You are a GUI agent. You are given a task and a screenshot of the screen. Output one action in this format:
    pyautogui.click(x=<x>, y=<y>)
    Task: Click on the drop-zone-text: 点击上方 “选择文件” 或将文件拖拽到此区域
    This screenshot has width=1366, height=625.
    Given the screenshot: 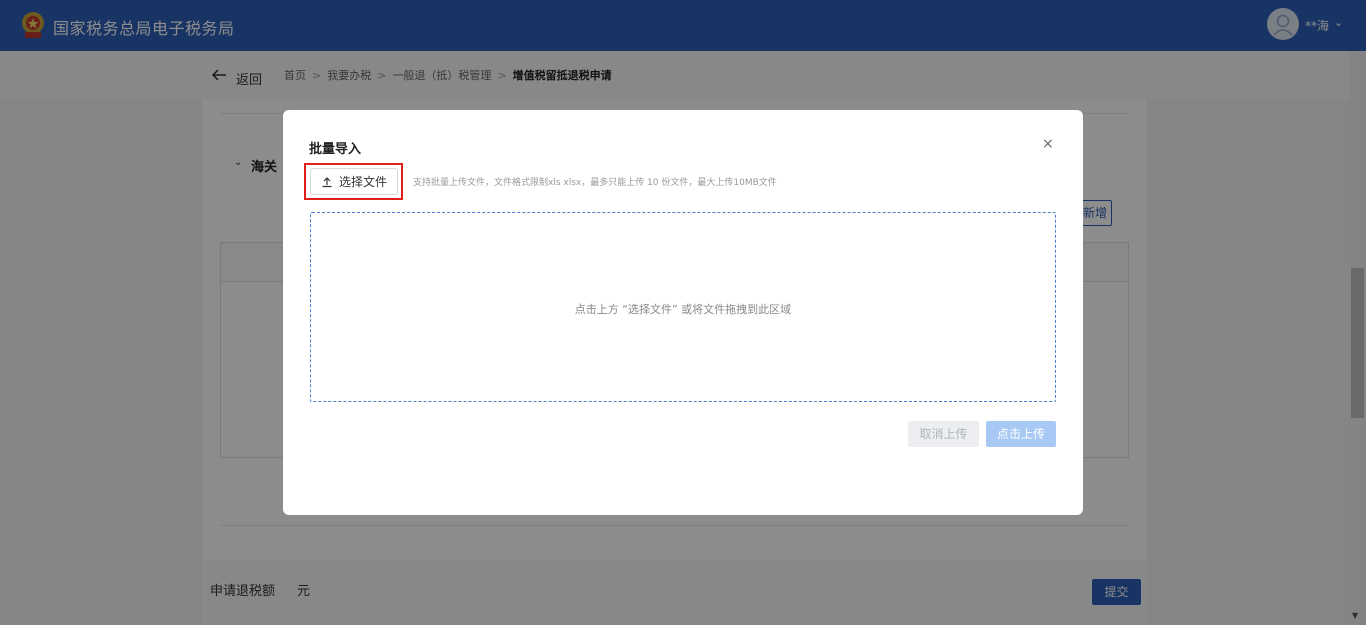 What is the action you would take?
    pyautogui.click(x=683, y=309)
    